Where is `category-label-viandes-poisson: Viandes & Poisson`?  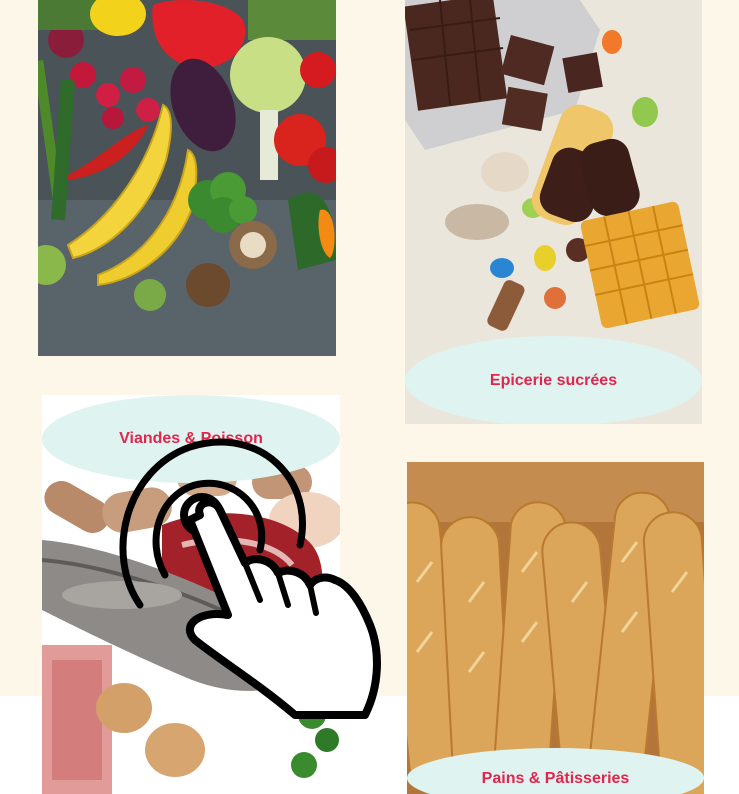
category-label-viandes-poisson: Viandes & Poisson is located at coordinates (191, 439).